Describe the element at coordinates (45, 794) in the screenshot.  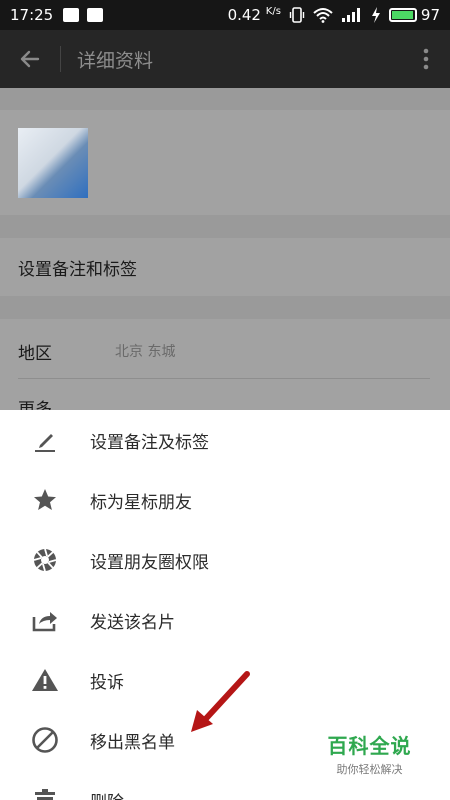
I see `trash-icon` at that location.